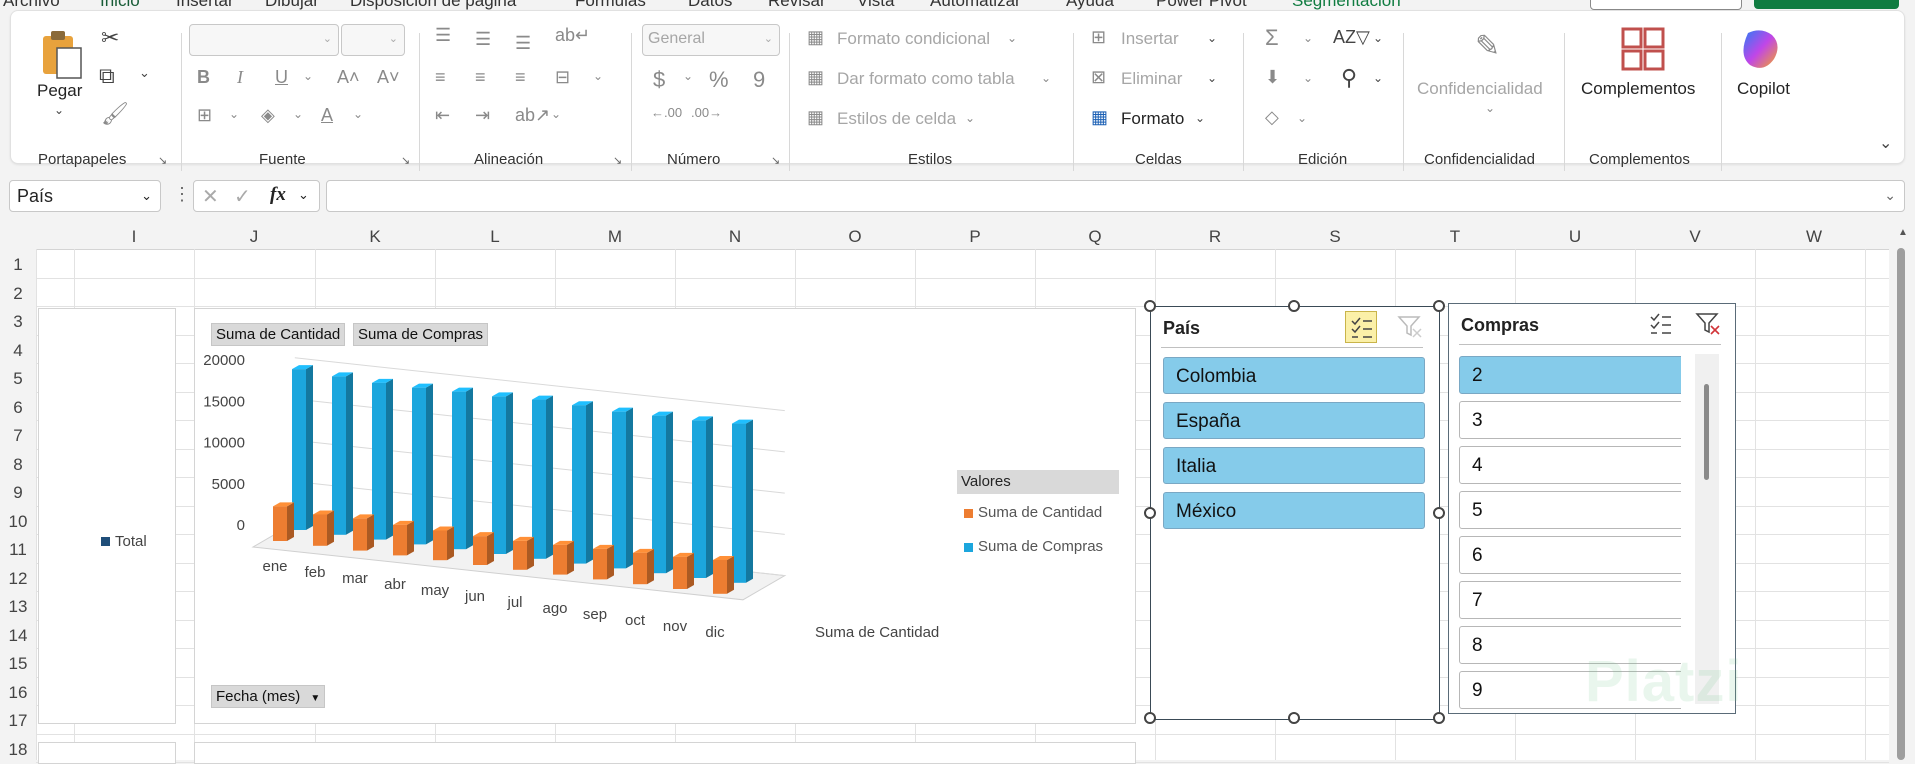  What do you see at coordinates (18, 636) in the screenshot?
I see `row-header: 14` at bounding box center [18, 636].